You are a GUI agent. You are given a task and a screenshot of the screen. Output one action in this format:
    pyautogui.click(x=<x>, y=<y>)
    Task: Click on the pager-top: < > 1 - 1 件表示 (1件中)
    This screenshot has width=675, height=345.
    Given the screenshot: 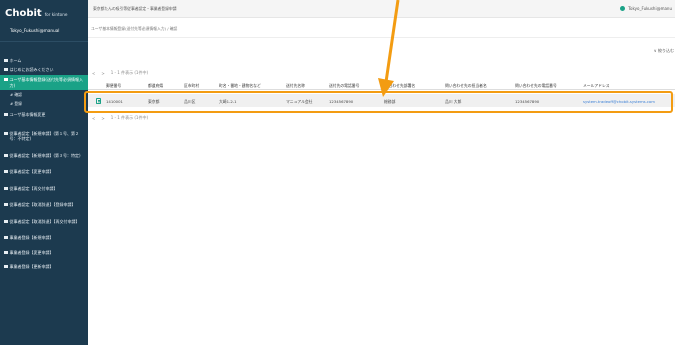 What is the action you would take?
    pyautogui.click(x=120, y=73)
    